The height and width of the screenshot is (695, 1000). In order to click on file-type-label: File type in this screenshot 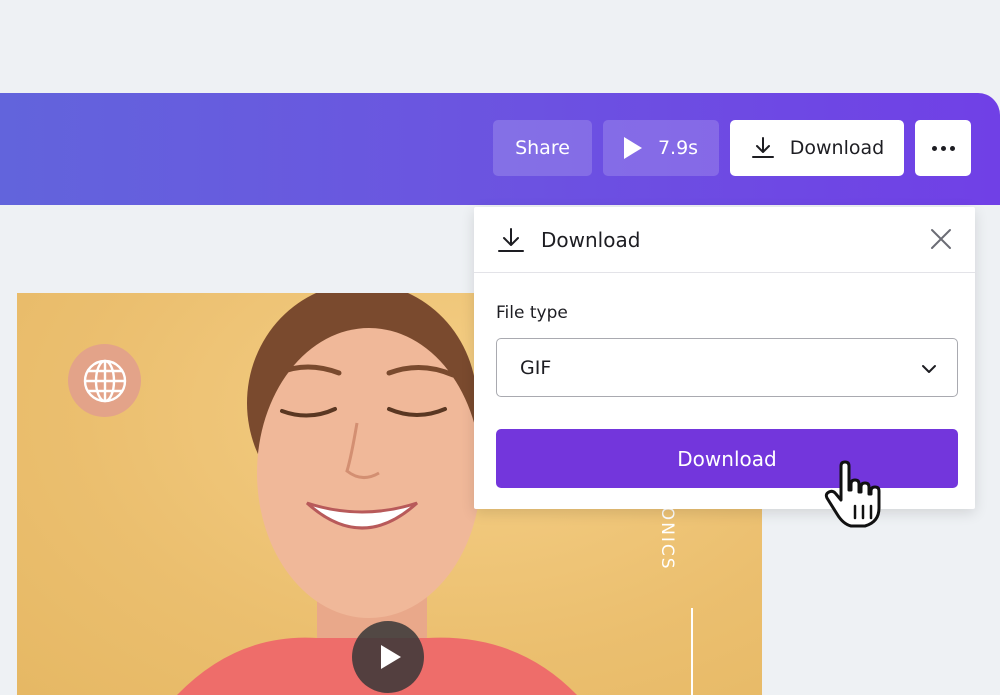, I will do `click(532, 313)`.